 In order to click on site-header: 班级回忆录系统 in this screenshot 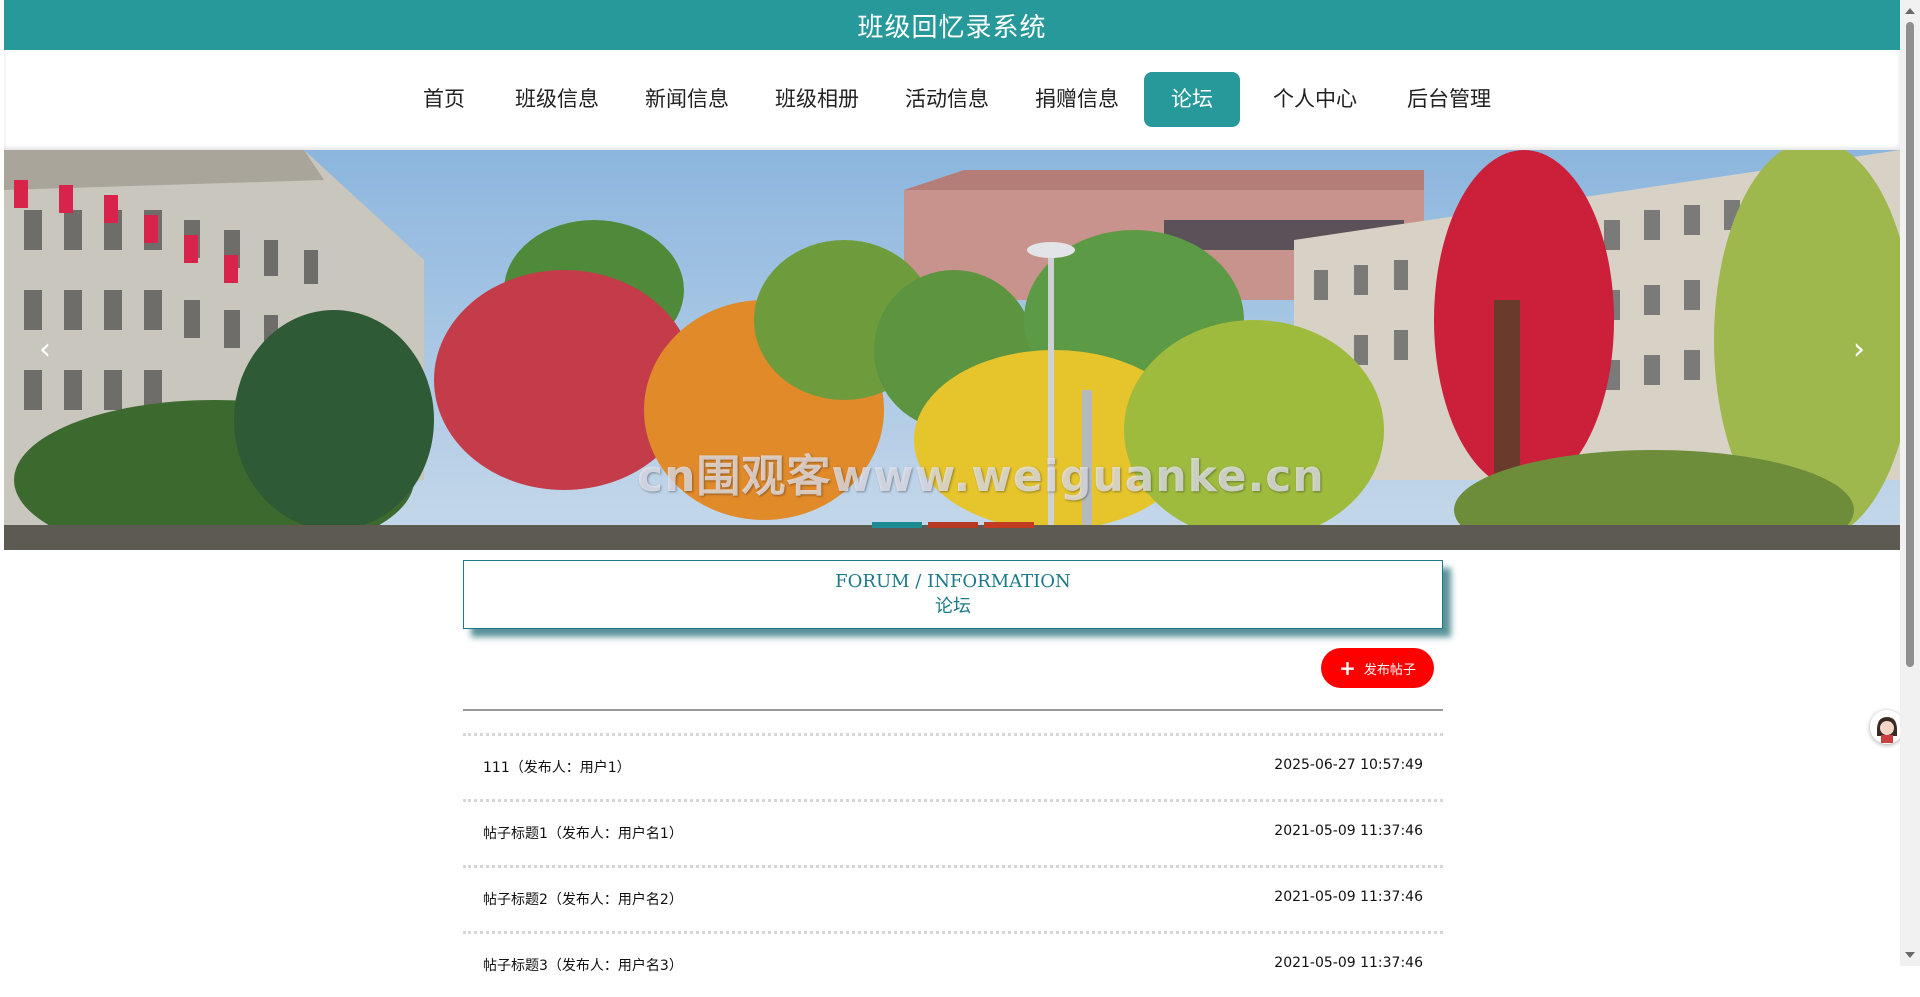, I will do `click(952, 25)`.